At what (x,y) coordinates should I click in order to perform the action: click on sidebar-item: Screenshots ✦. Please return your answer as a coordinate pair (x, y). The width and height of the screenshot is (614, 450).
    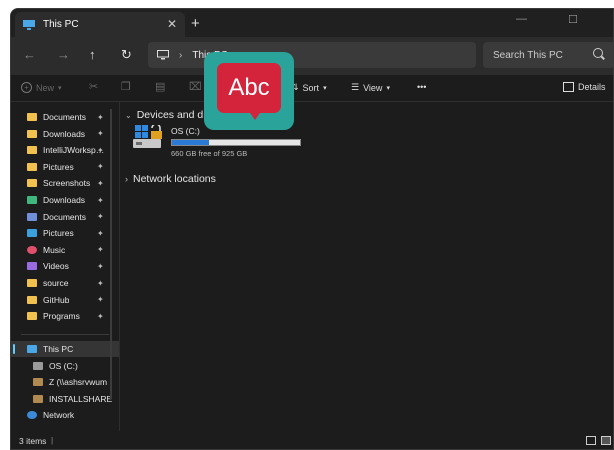
    Looking at the image, I should click on (65, 183).